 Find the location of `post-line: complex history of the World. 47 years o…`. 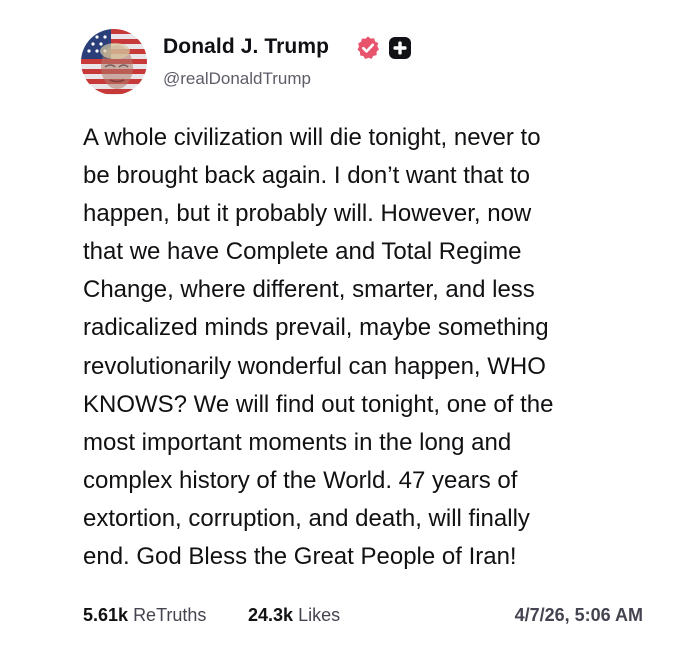

post-line: complex history of the World. 47 years o… is located at coordinates (300, 480).